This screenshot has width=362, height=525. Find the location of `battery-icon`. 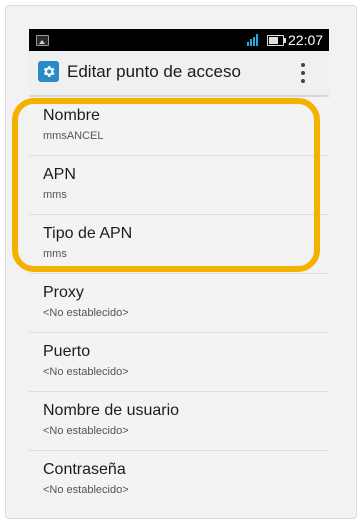

battery-icon is located at coordinates (276, 40).